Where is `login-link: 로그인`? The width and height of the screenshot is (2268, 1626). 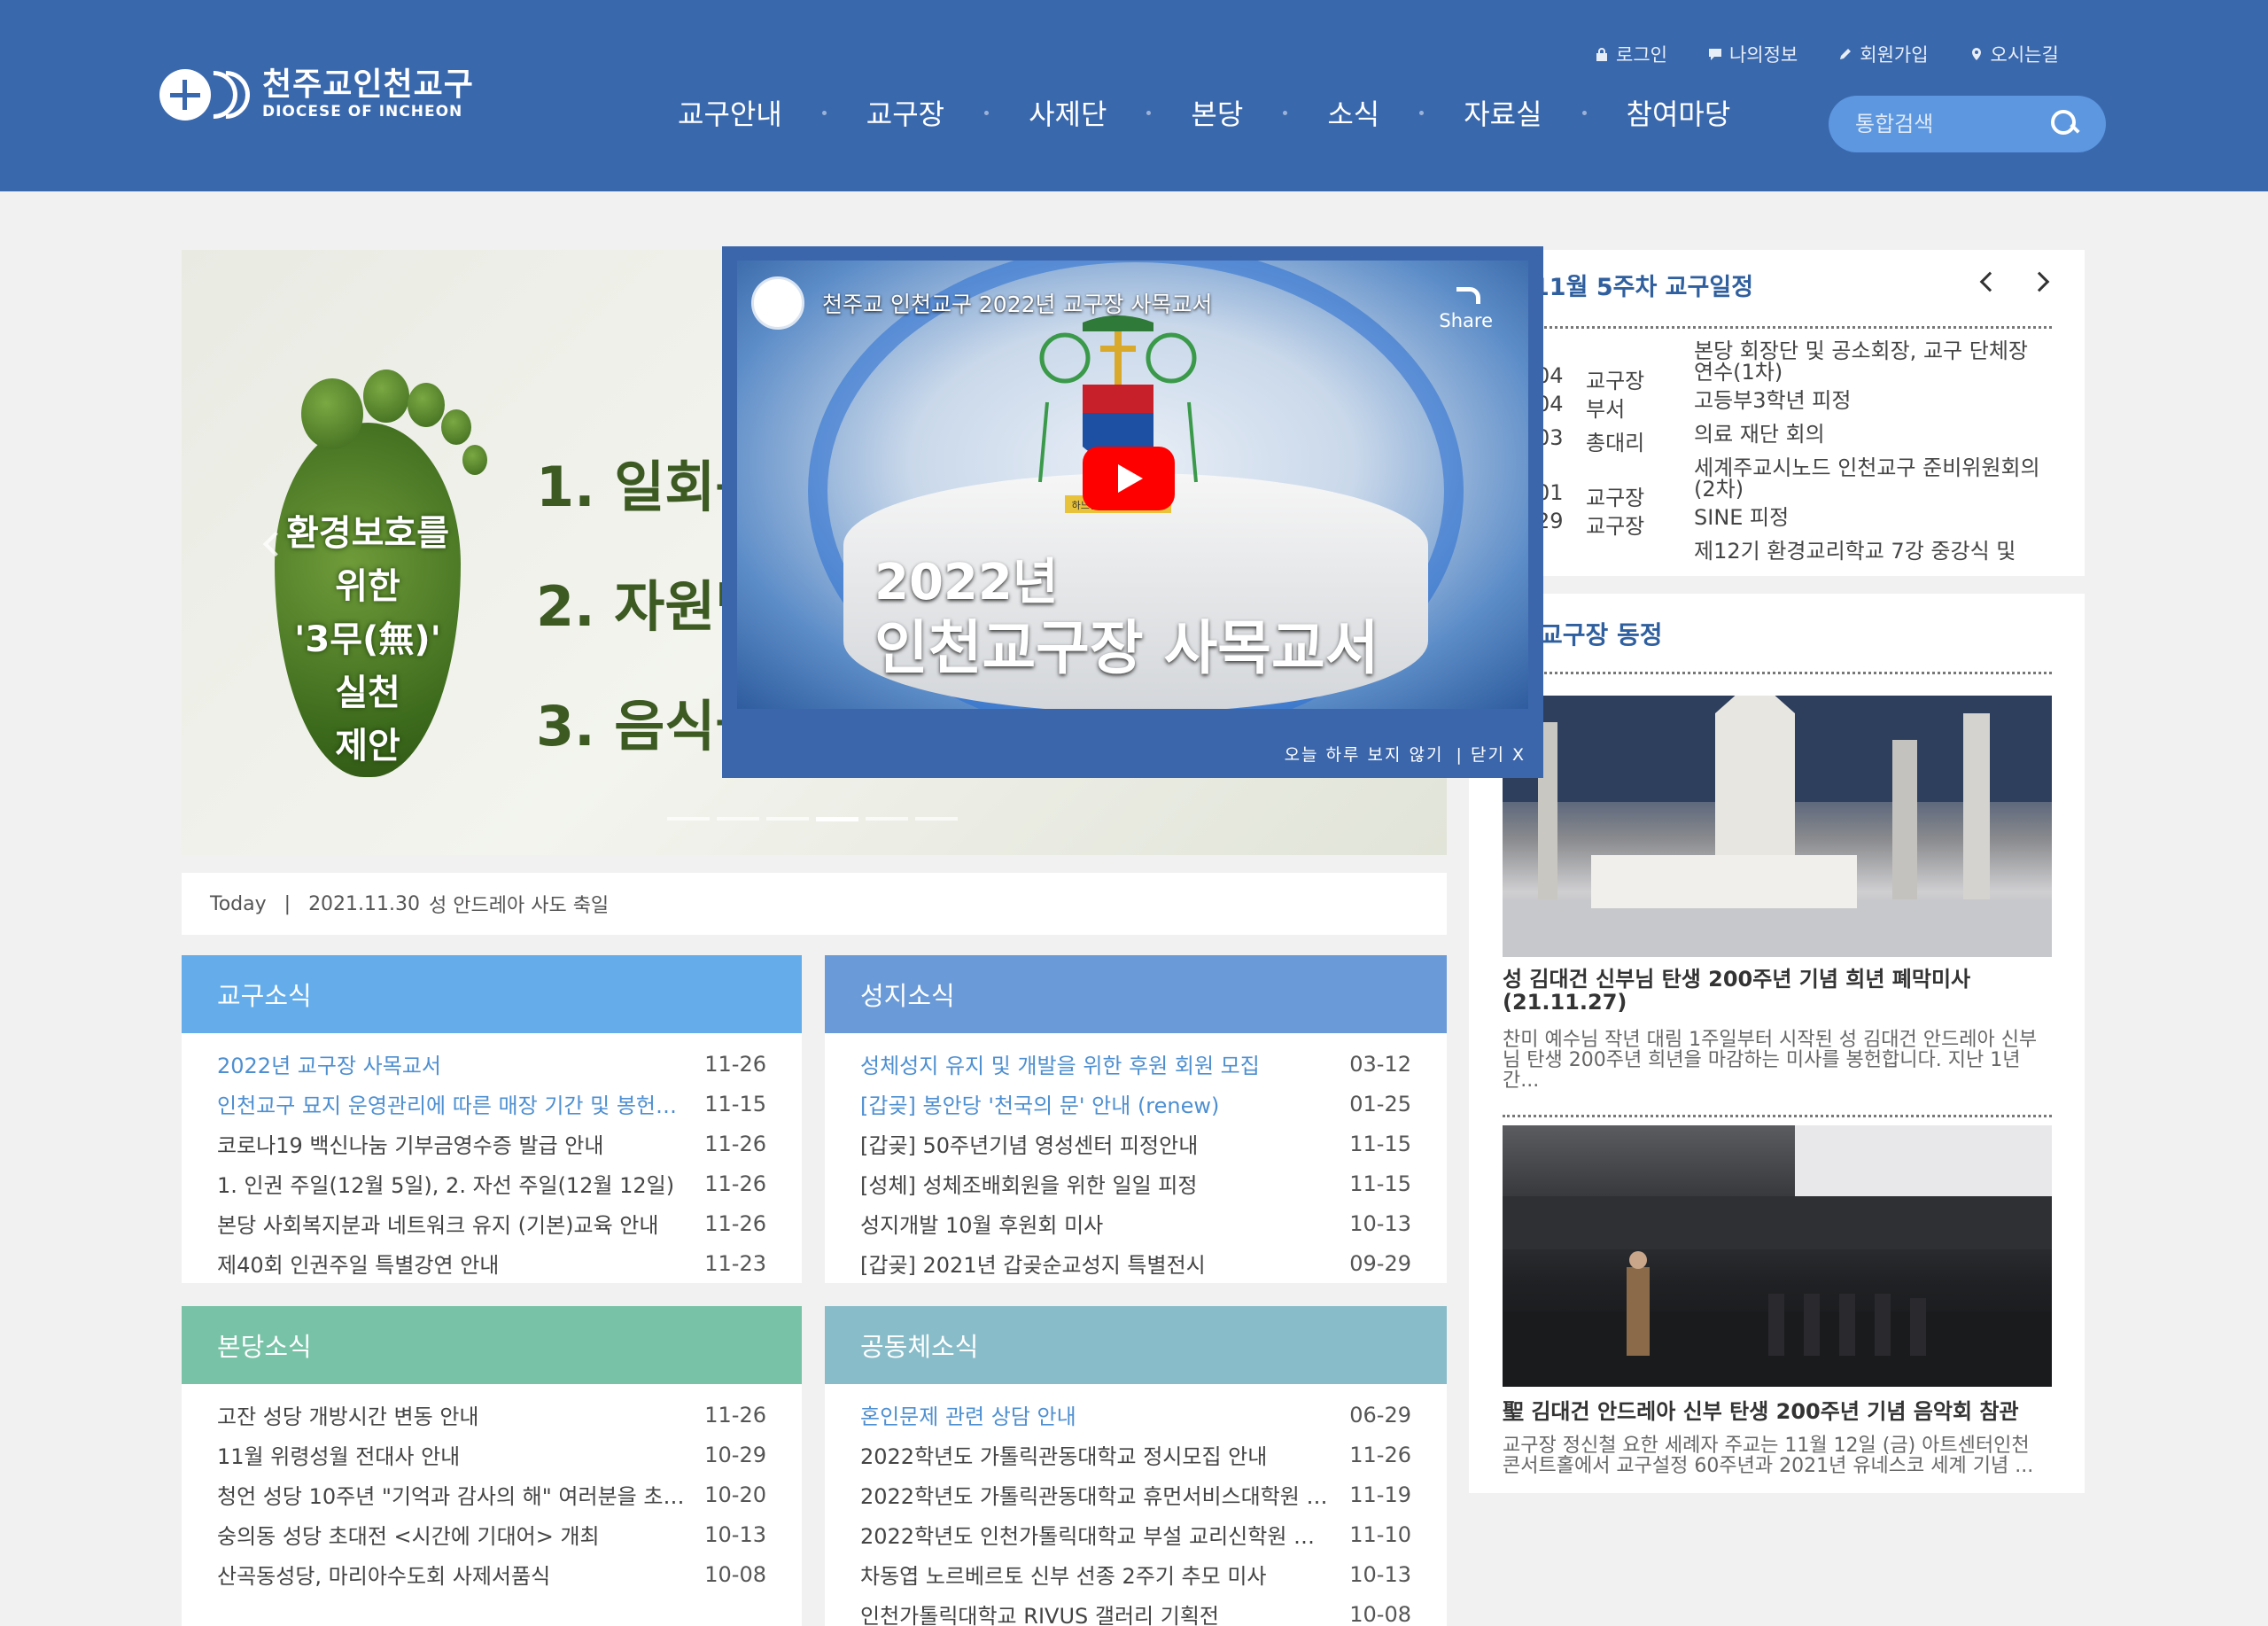 login-link: 로그인 is located at coordinates (1631, 54).